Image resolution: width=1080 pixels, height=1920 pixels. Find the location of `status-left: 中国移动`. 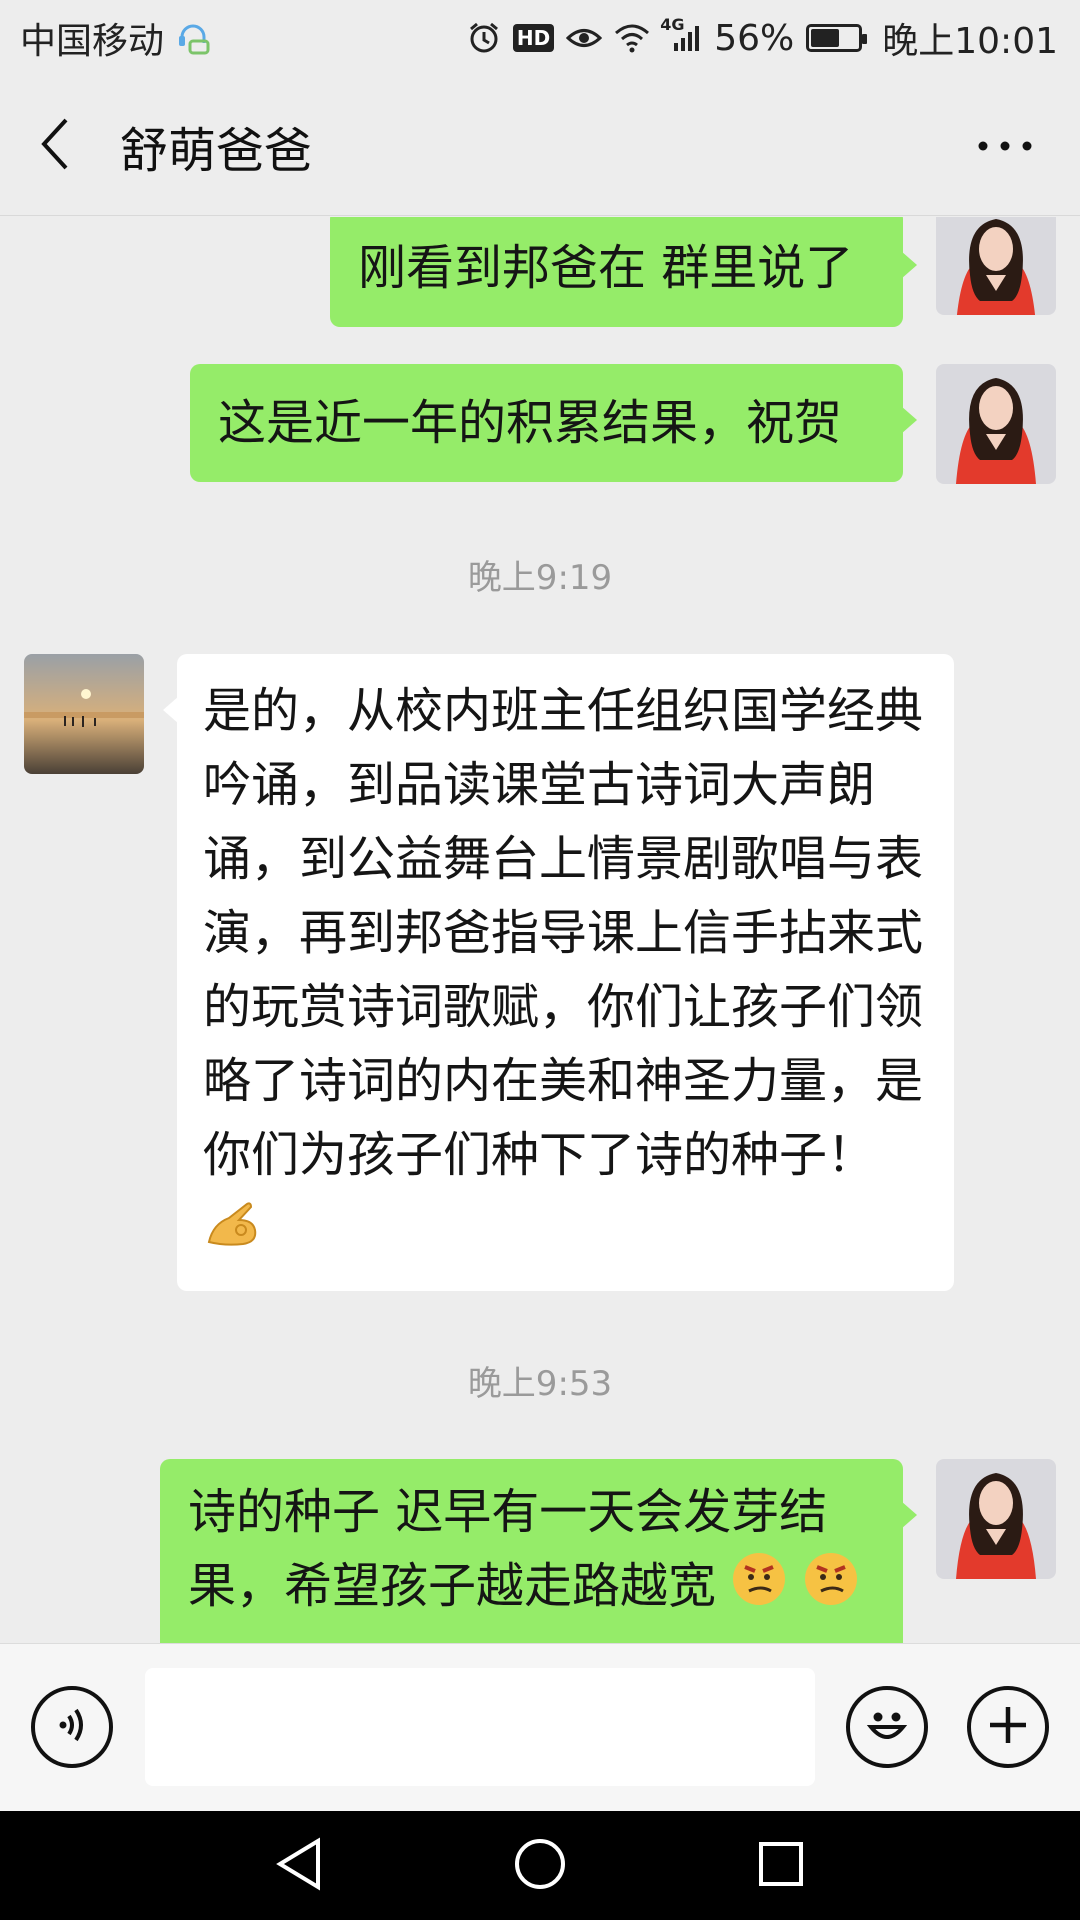

status-left: 中国移动 is located at coordinates (115, 38).